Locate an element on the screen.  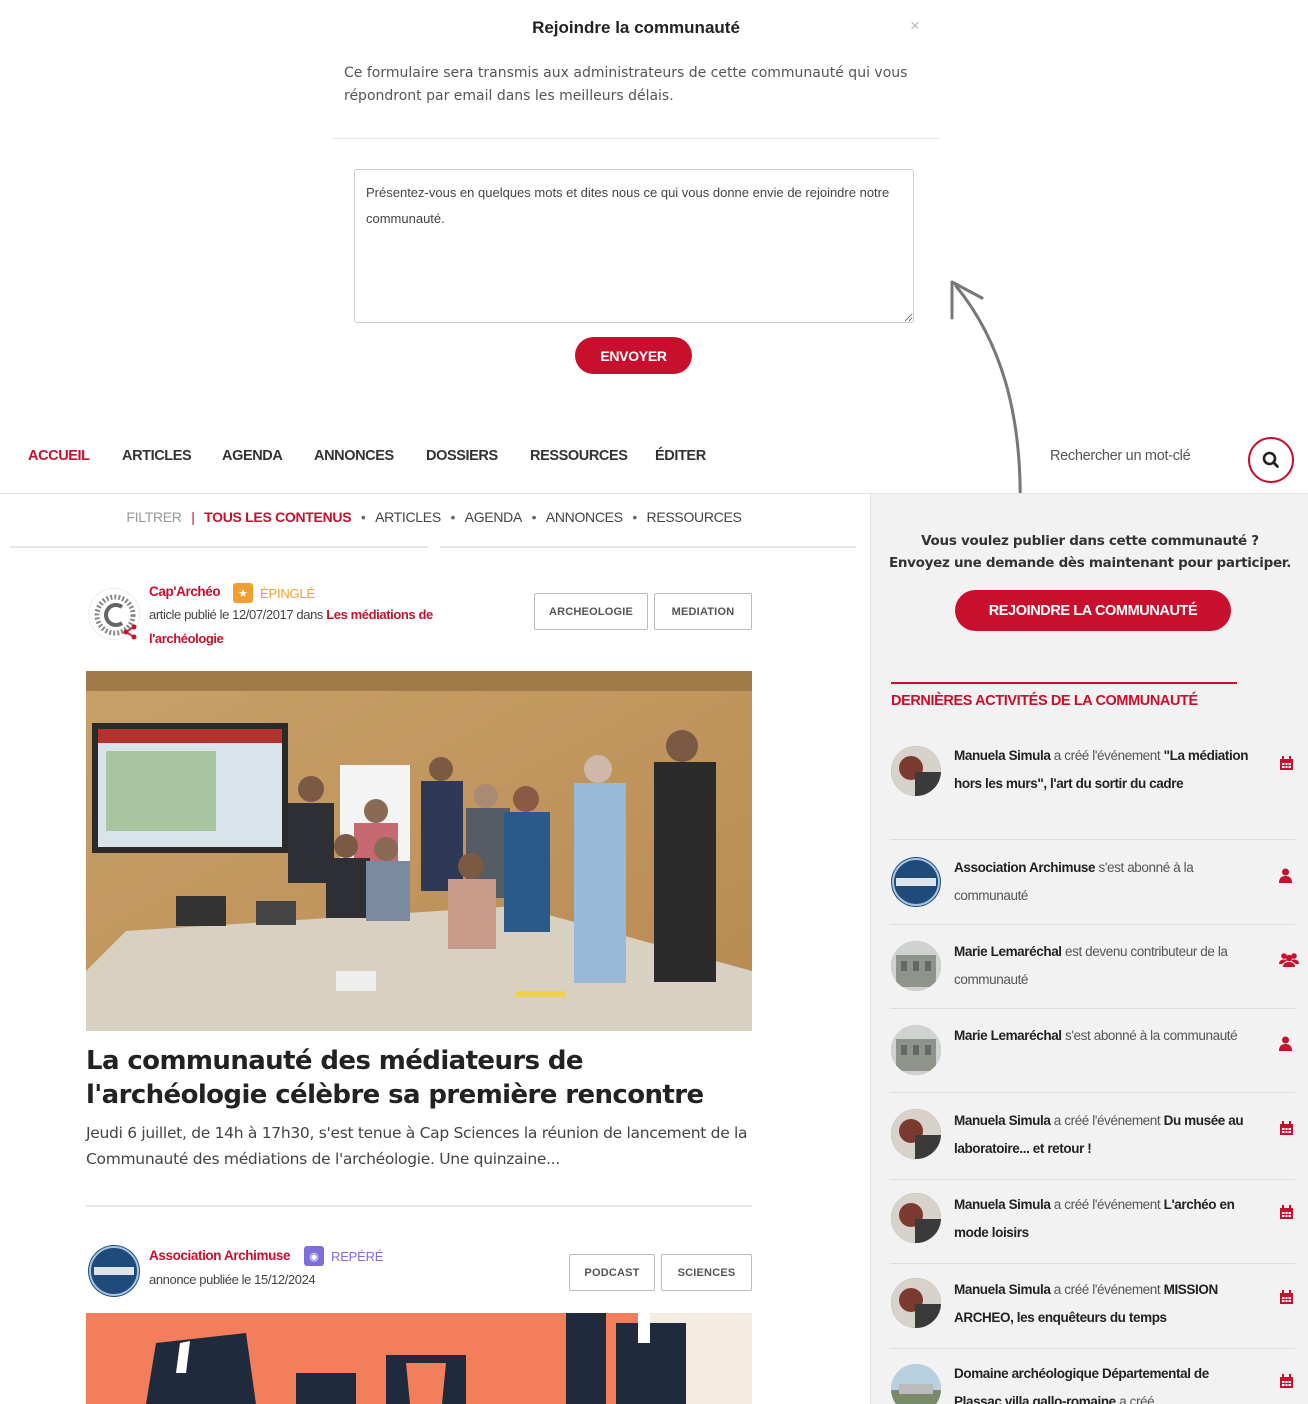
author-link: Cap'Archéo is located at coordinates (185, 591).